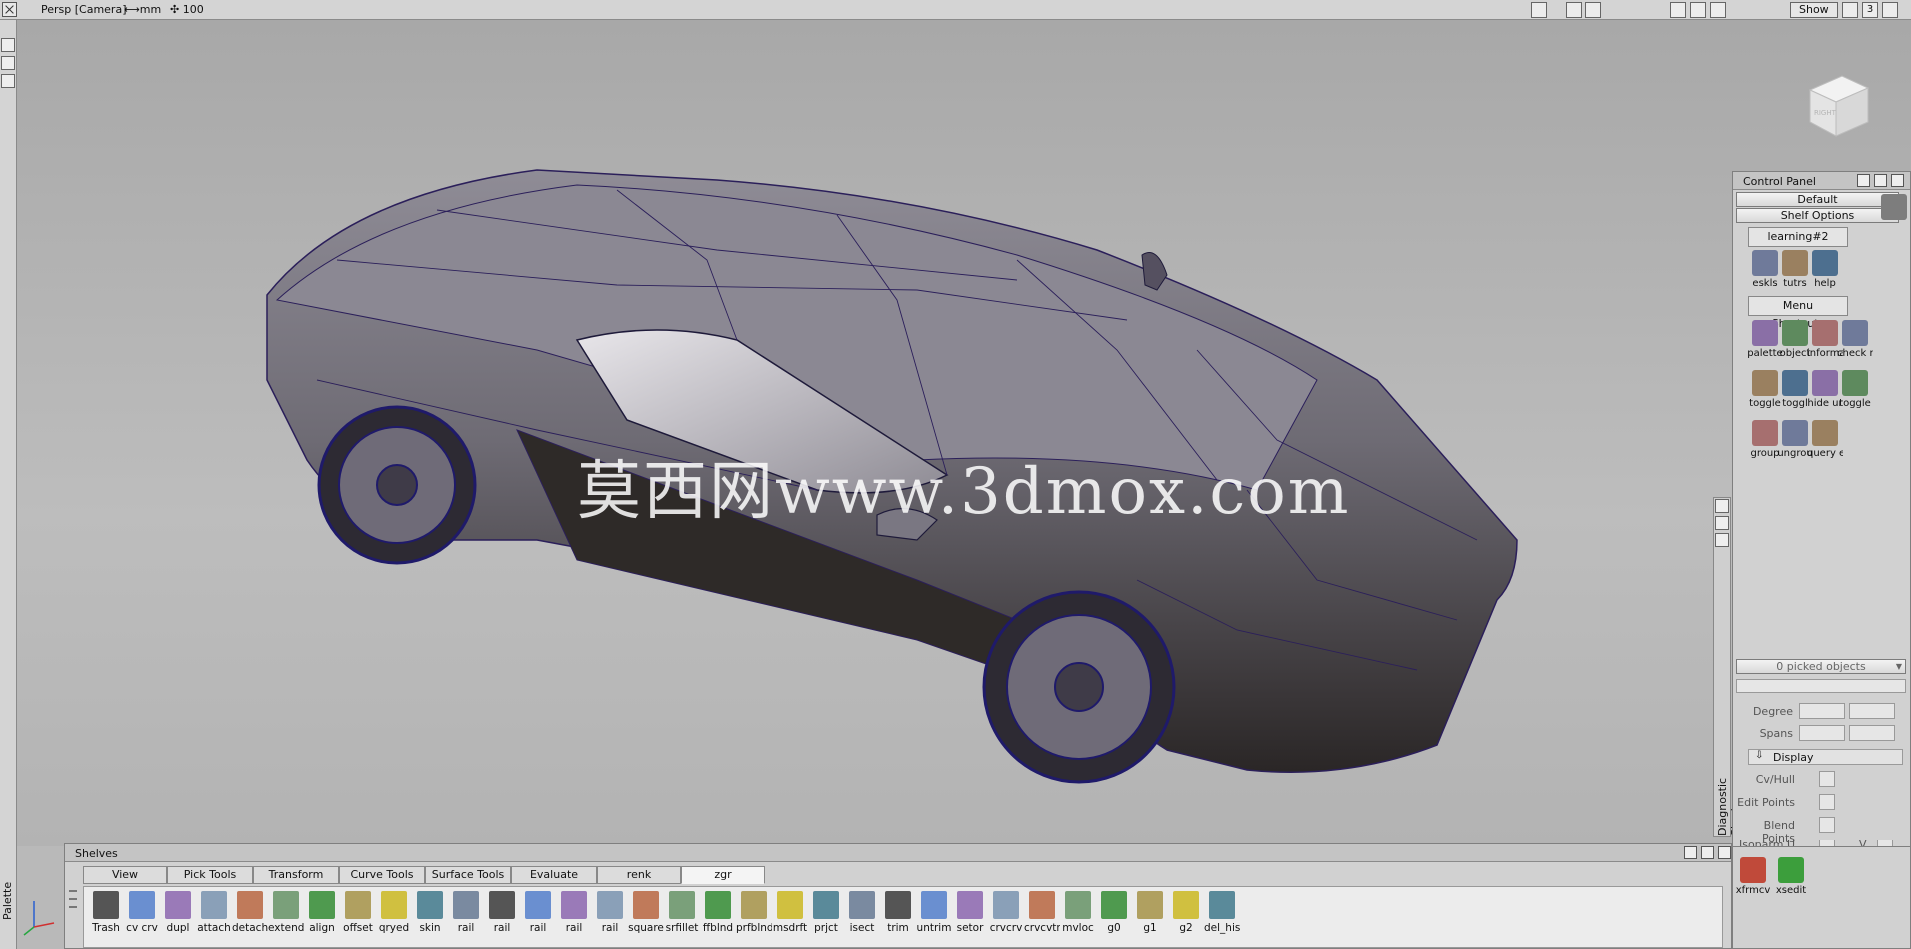  I want to click on shelf-item-label: query e, so click(1825, 453).